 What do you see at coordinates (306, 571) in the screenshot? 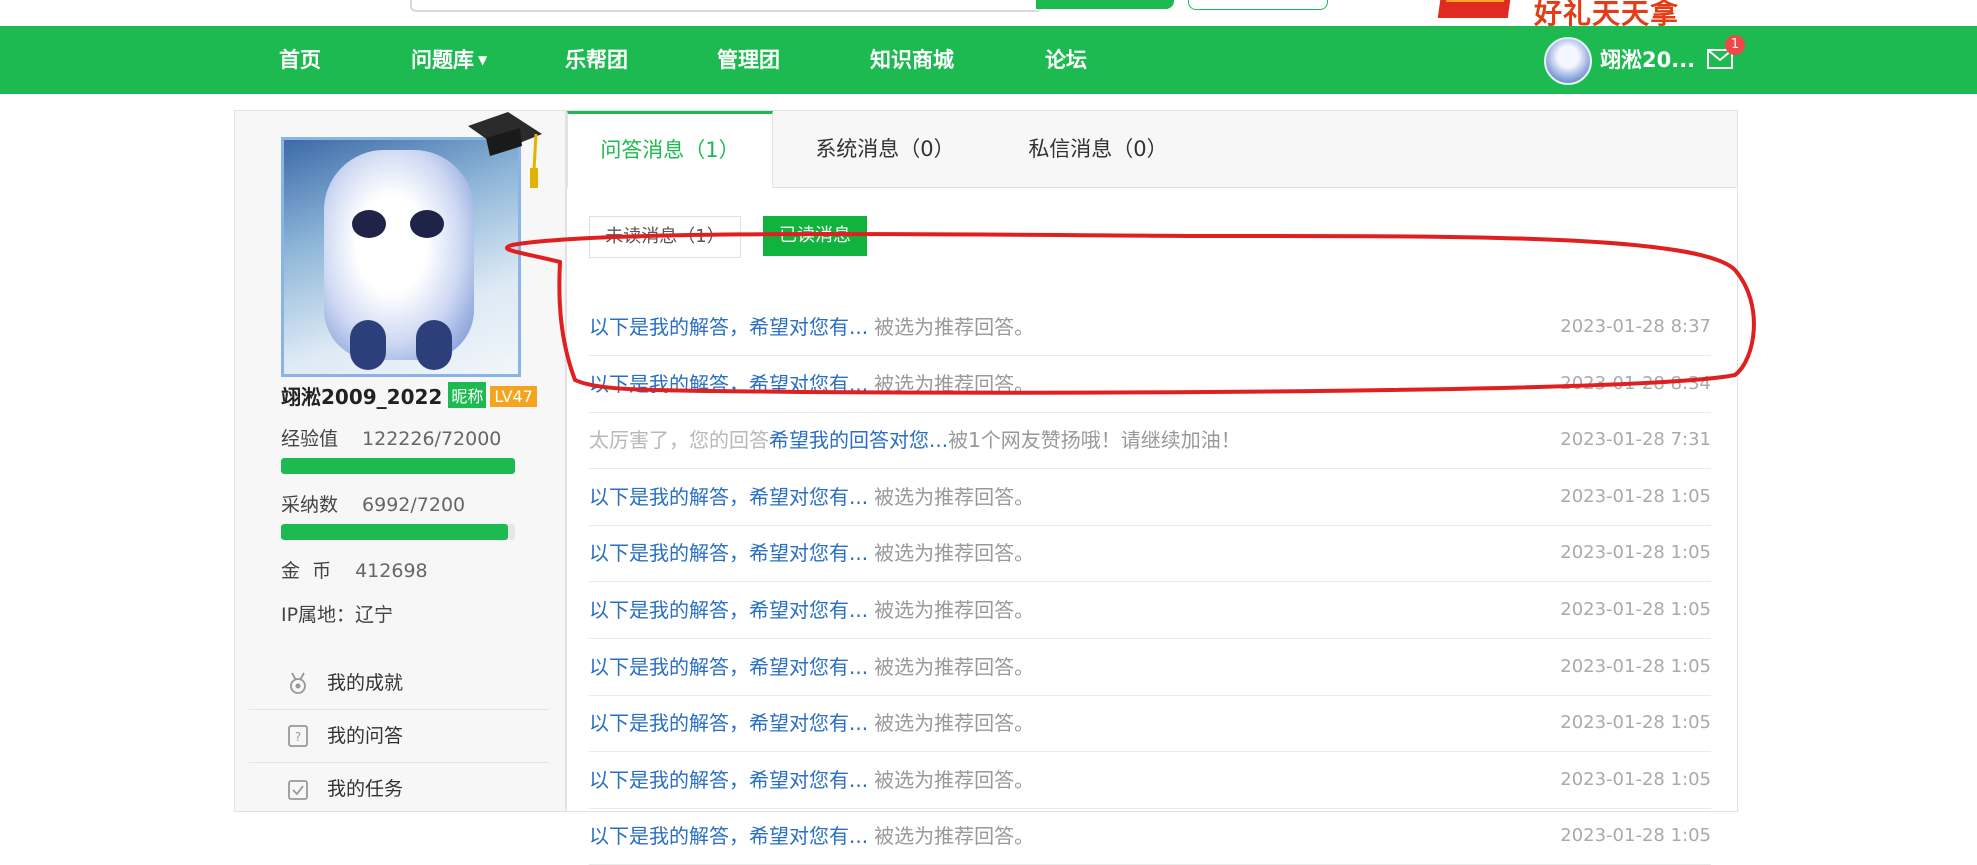
I see `coin-label: 金 币` at bounding box center [306, 571].